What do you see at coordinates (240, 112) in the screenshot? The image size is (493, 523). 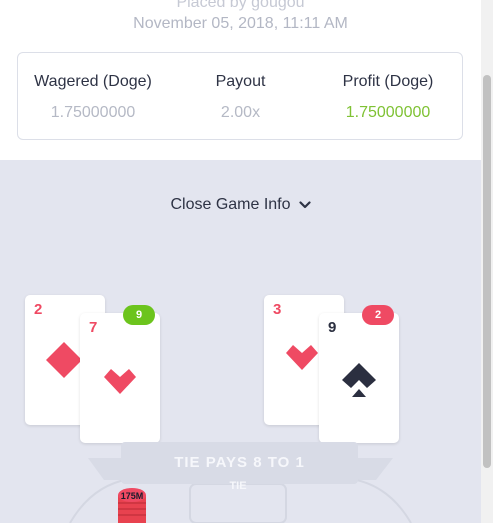 I see `payout-value: 2.00x` at bounding box center [240, 112].